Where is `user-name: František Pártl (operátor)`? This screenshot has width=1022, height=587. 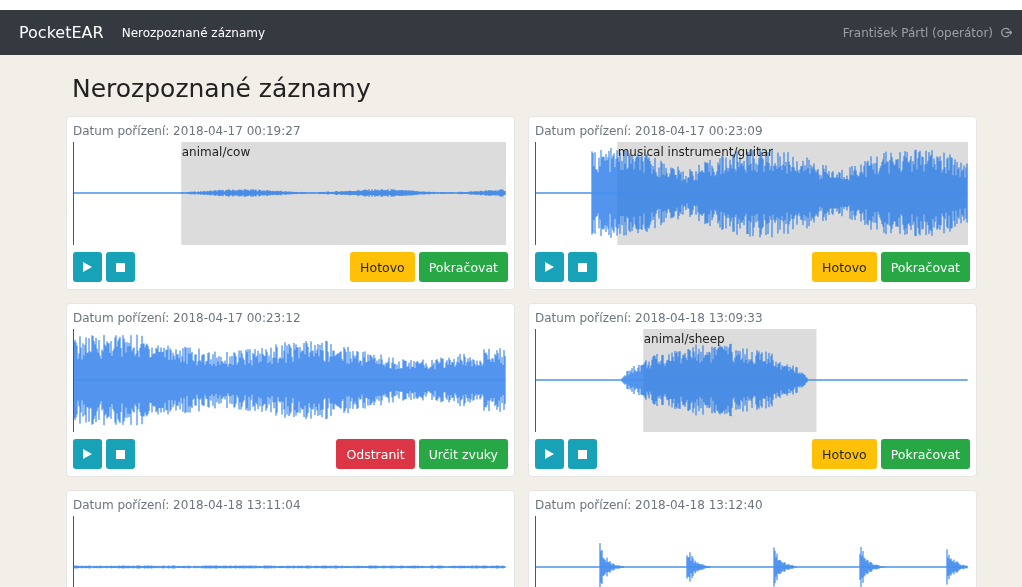 user-name: František Pártl (operátor) is located at coordinates (917, 32).